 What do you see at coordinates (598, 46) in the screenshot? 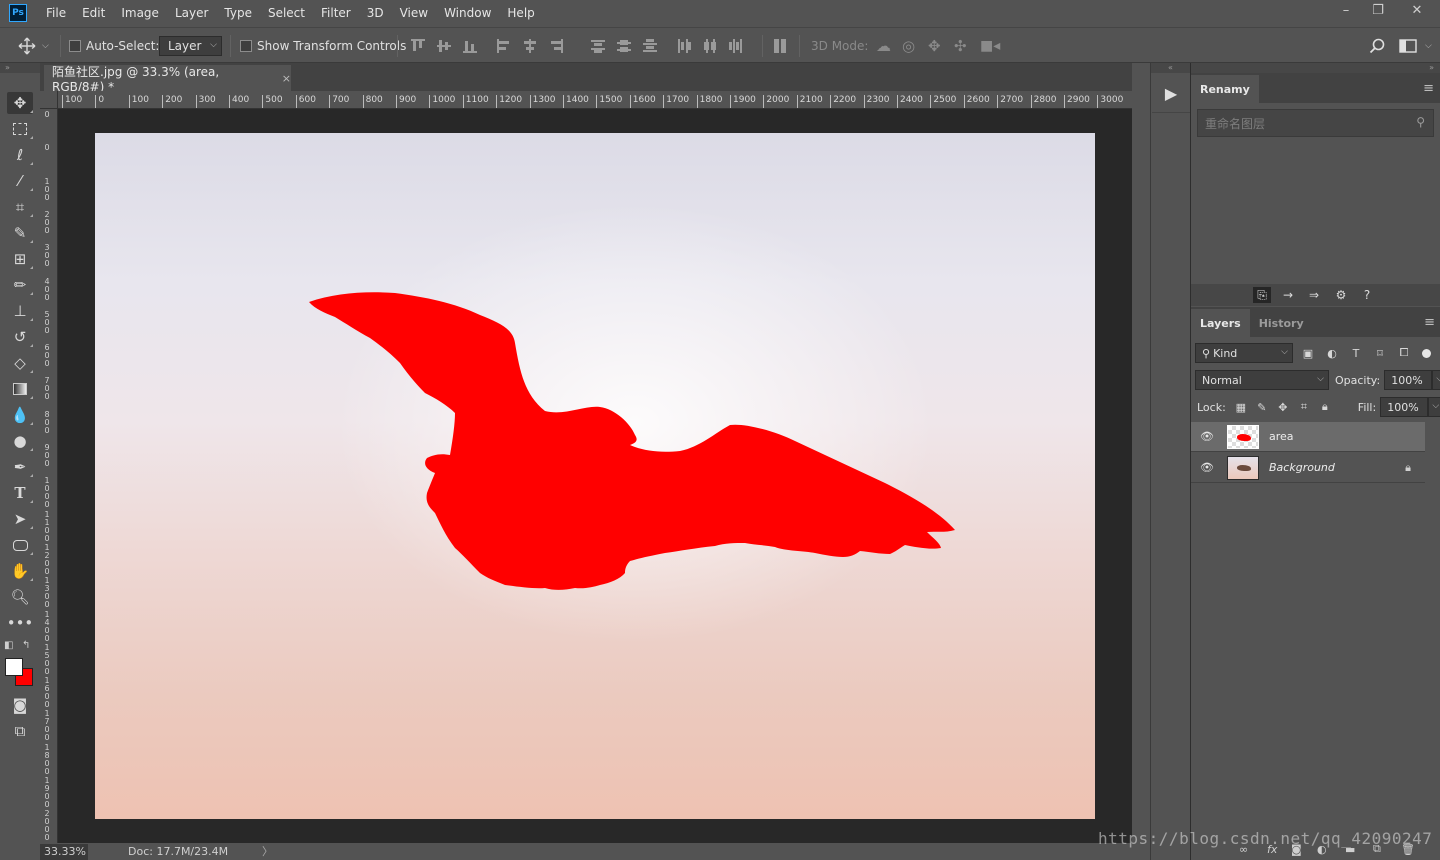
I see `distribute-top-button` at bounding box center [598, 46].